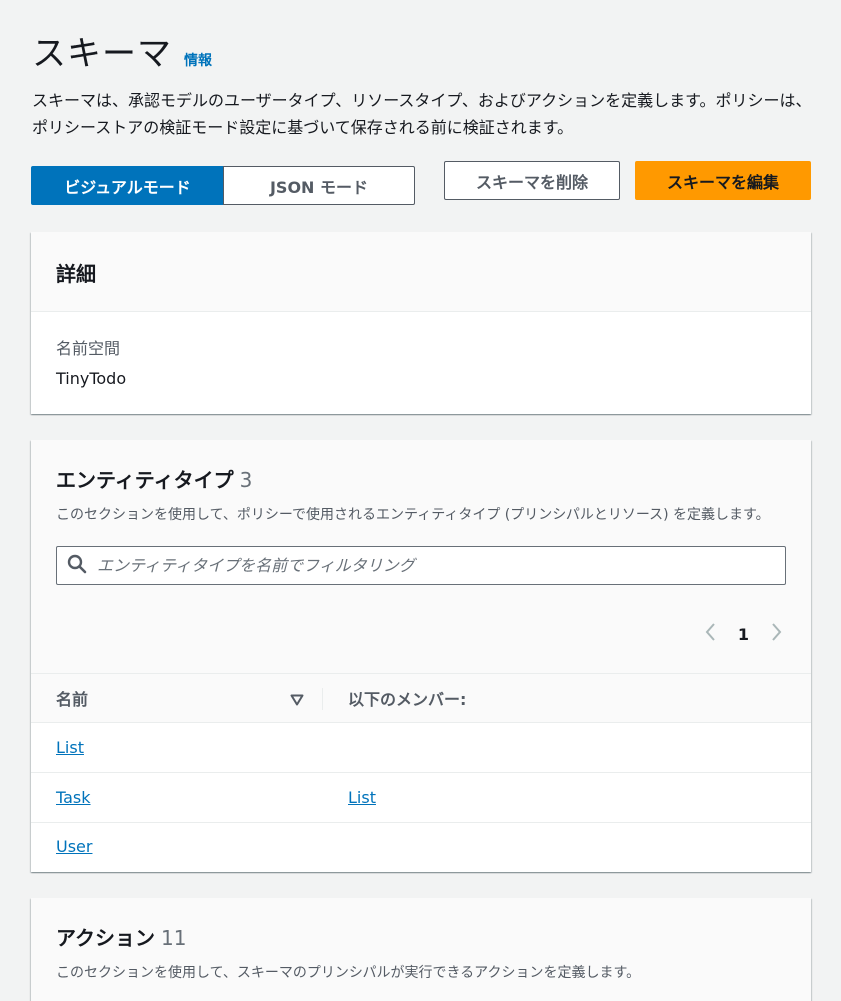  I want to click on entity-name-link: User, so click(74, 846).